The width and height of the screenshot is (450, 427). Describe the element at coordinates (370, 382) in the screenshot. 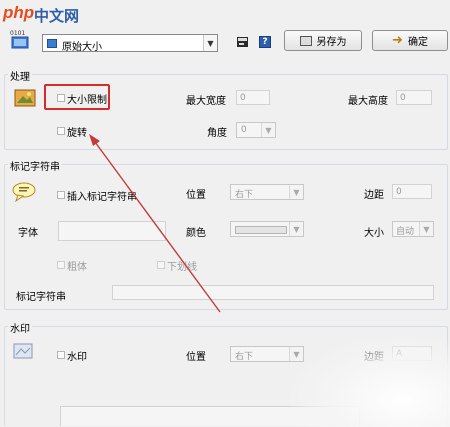

I see `blurred-region` at that location.